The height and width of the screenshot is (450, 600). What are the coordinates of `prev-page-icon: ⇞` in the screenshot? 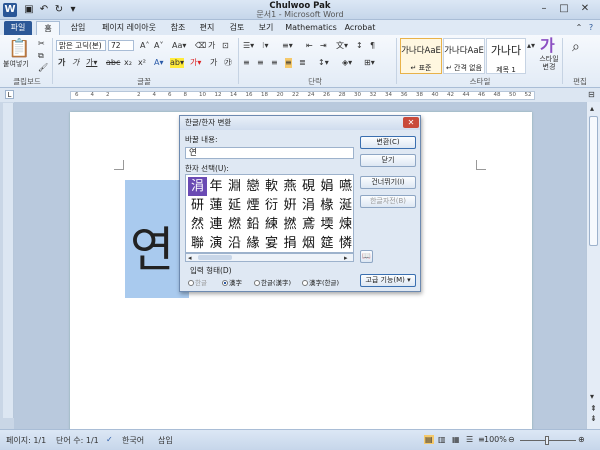 It's located at (593, 409).